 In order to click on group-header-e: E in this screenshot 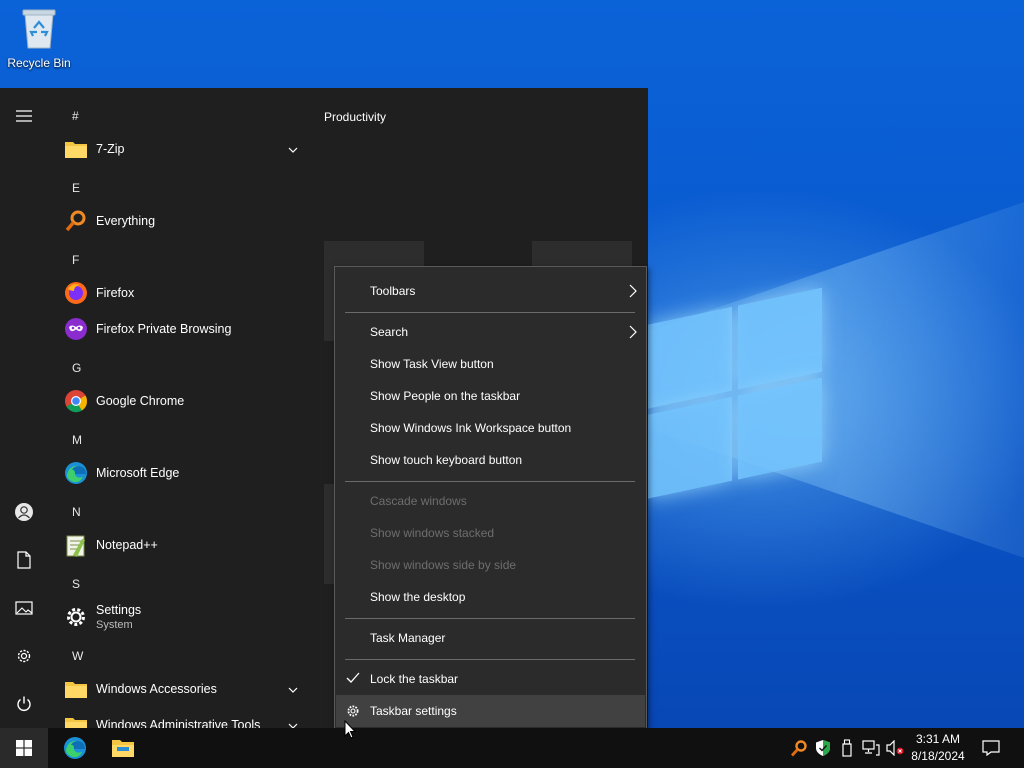, I will do `click(76, 188)`.